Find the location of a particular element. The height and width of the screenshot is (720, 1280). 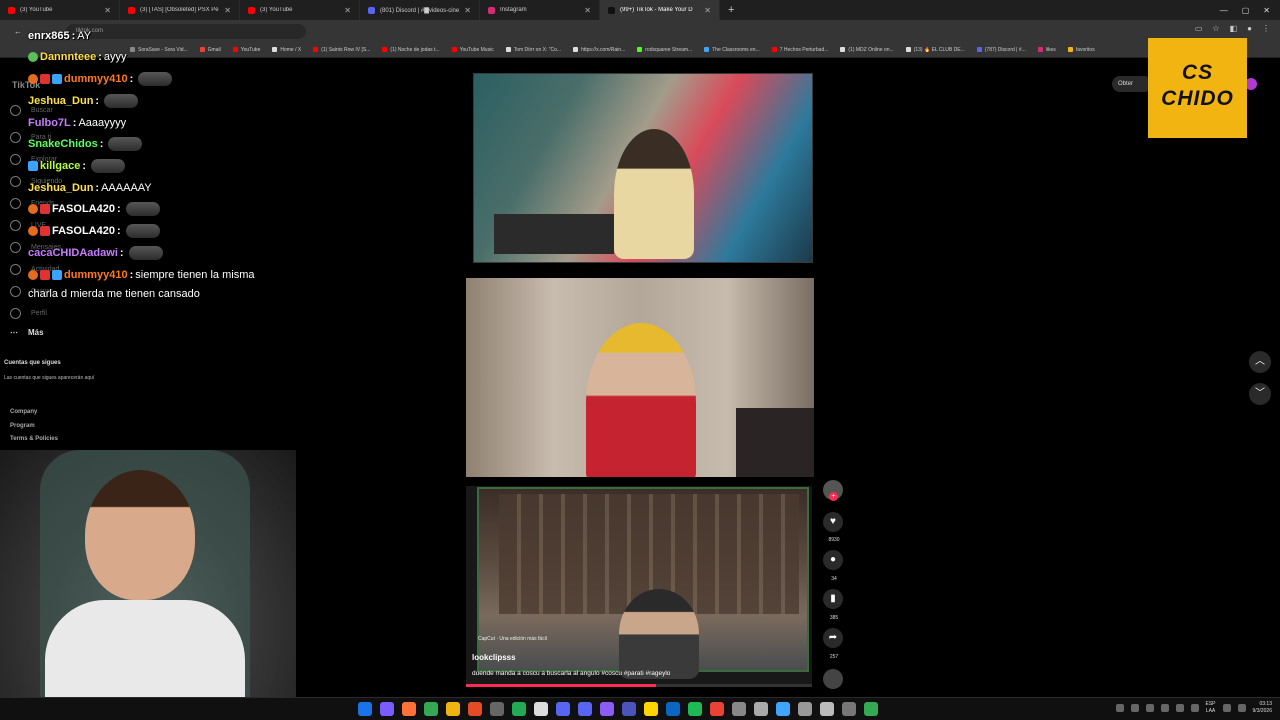

sidebar-item-more: ⋯ Más is located at coordinates (27, 332).